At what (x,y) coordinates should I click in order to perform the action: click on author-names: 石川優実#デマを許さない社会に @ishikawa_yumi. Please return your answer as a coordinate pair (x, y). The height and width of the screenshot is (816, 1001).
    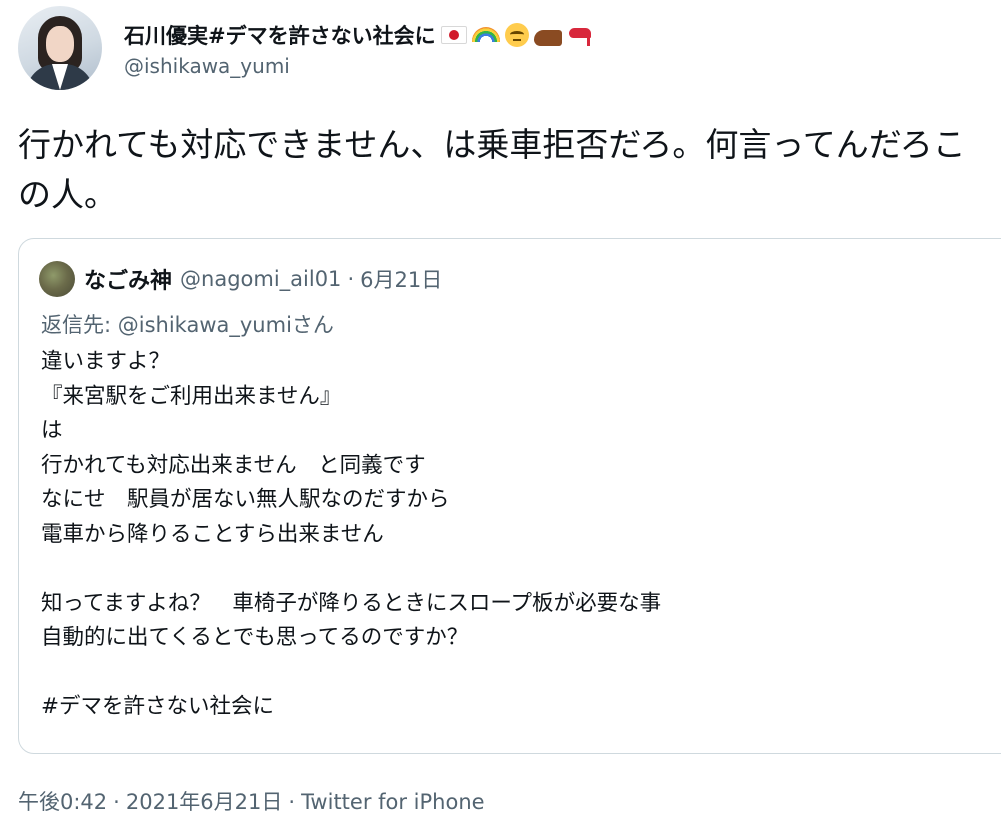
    Looking at the image, I should click on (359, 48).